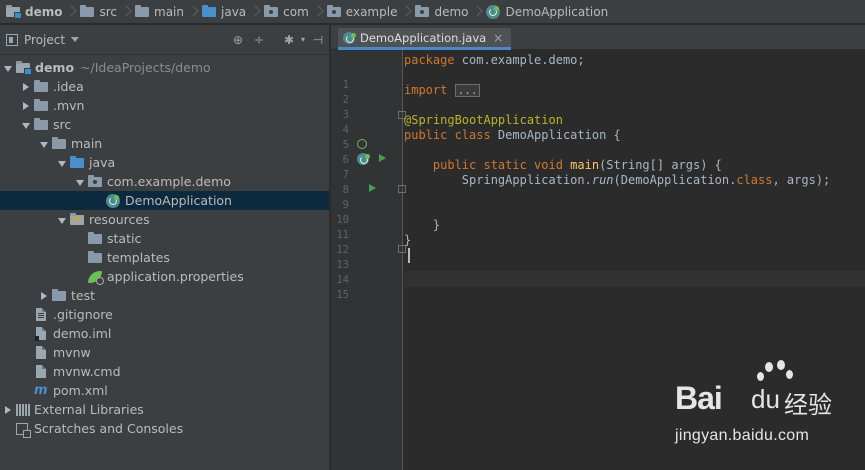  Describe the element at coordinates (159, 11) in the screenshot. I see `breadcrumb-item: main` at that location.